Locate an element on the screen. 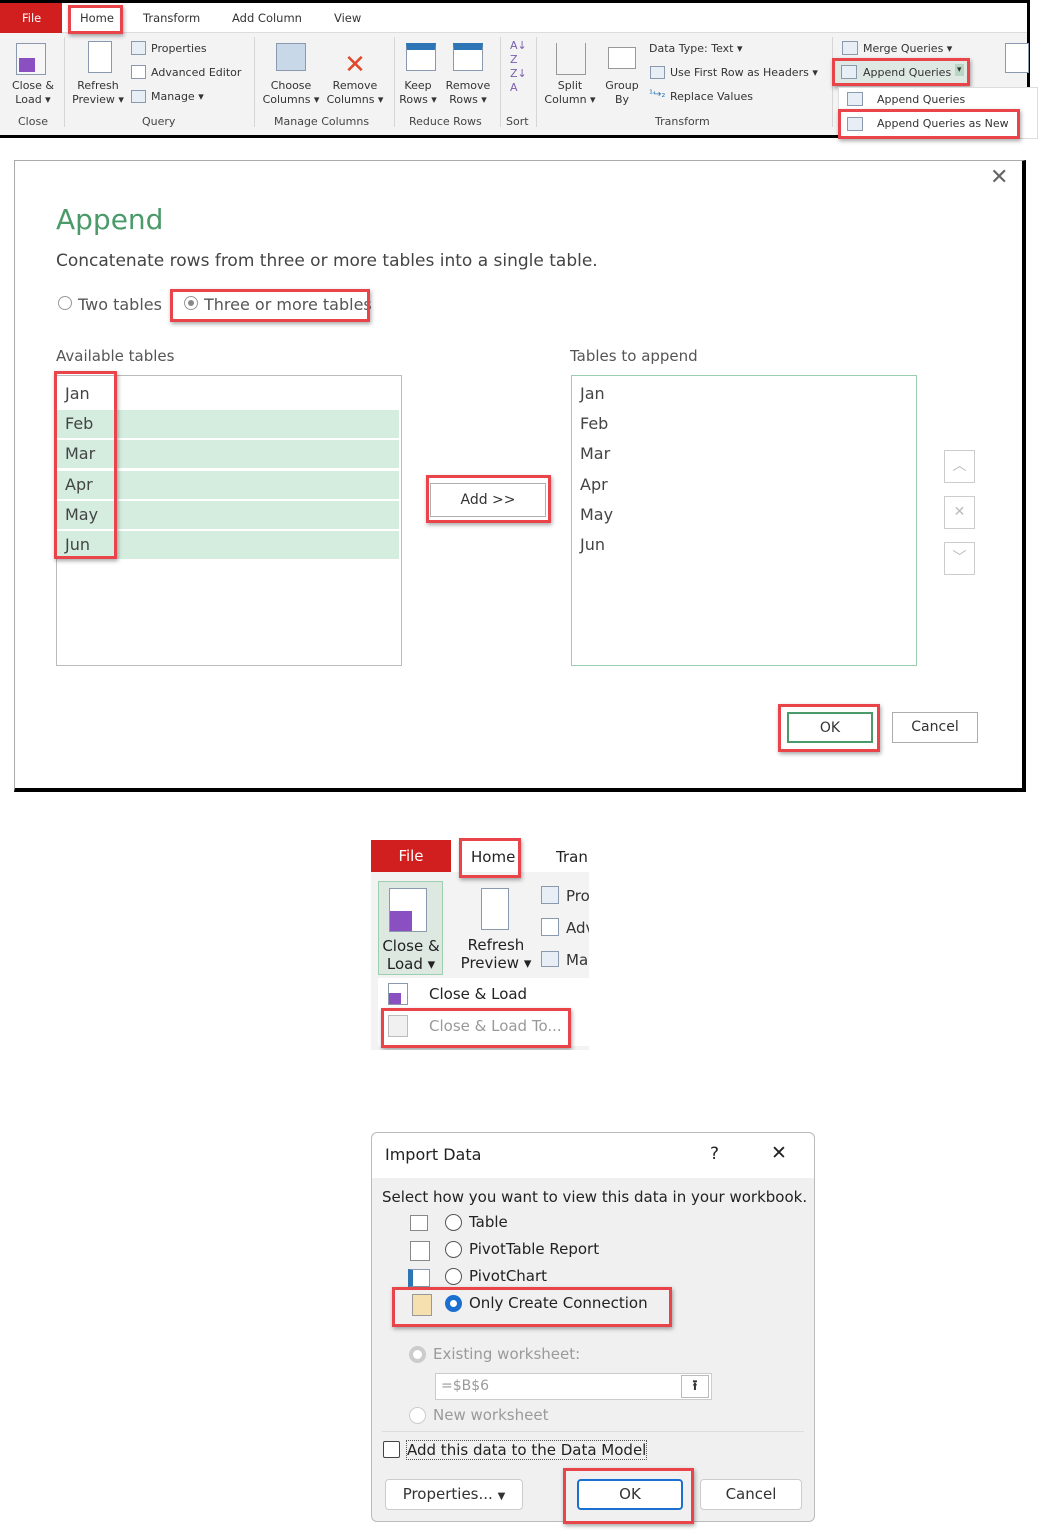 Image resolution: width=1054 pixels, height=1536 pixels. option-table: Table is located at coordinates (488, 1222).